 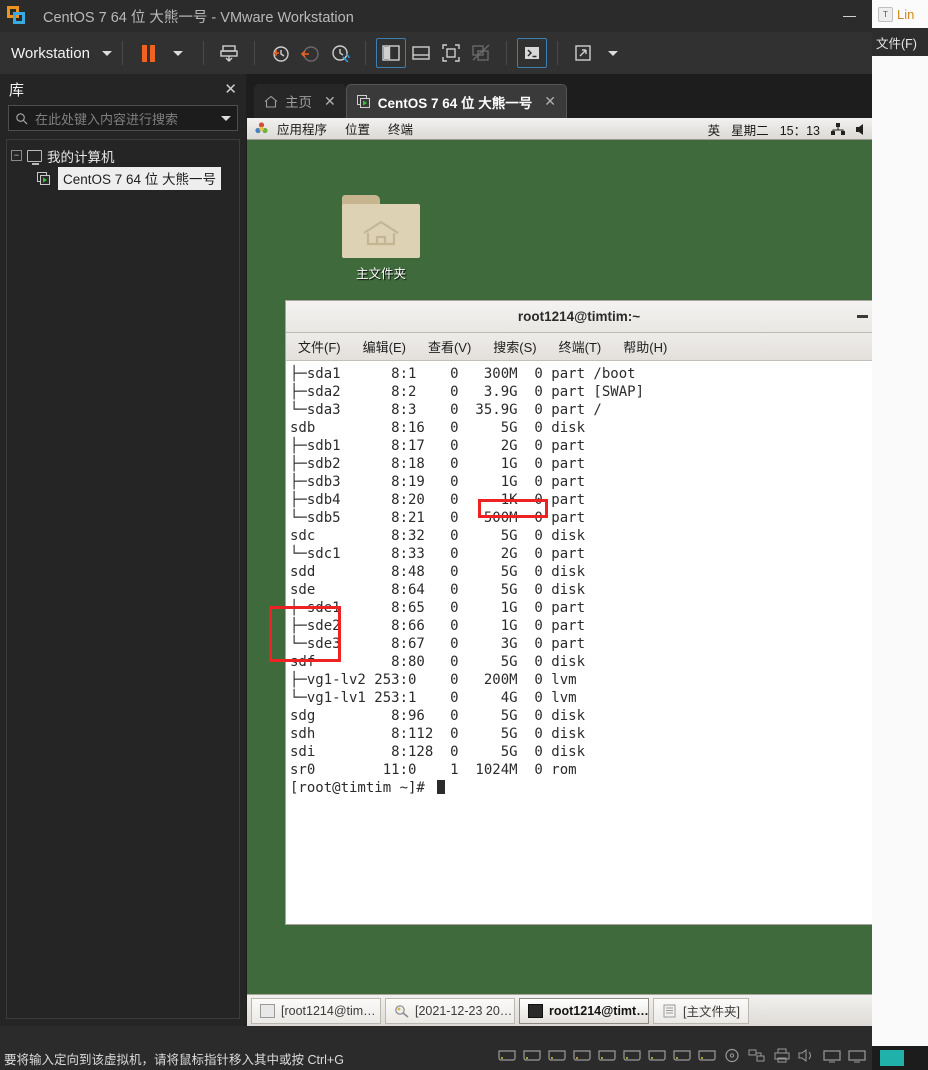 I want to click on show-thumbnail-bar-button, so click(x=421, y=53).